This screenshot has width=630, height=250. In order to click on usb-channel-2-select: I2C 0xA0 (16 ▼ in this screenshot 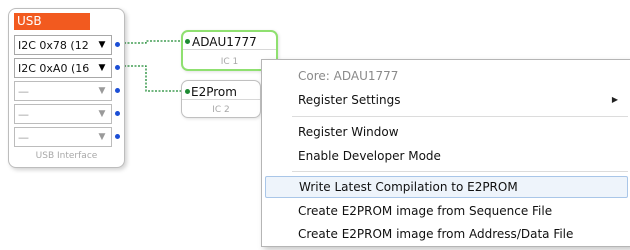, I will do `click(63, 68)`.